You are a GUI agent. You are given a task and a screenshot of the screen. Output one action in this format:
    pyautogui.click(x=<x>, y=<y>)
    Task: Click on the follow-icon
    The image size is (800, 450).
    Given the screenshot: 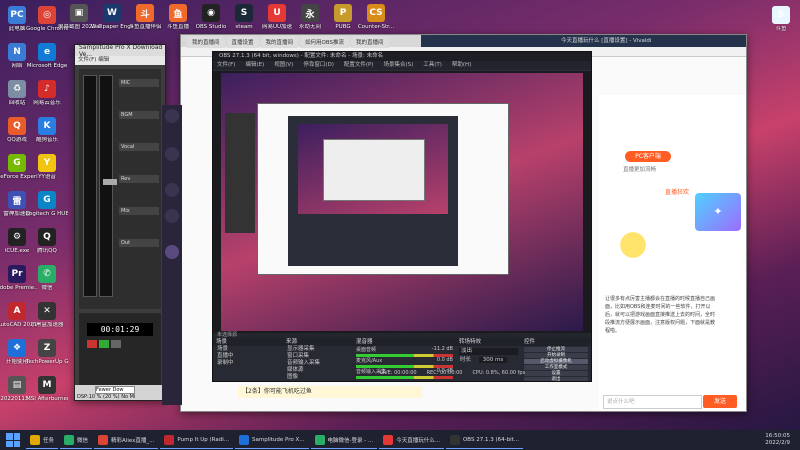 What is the action you would take?
    pyautogui.click(x=172, y=116)
    